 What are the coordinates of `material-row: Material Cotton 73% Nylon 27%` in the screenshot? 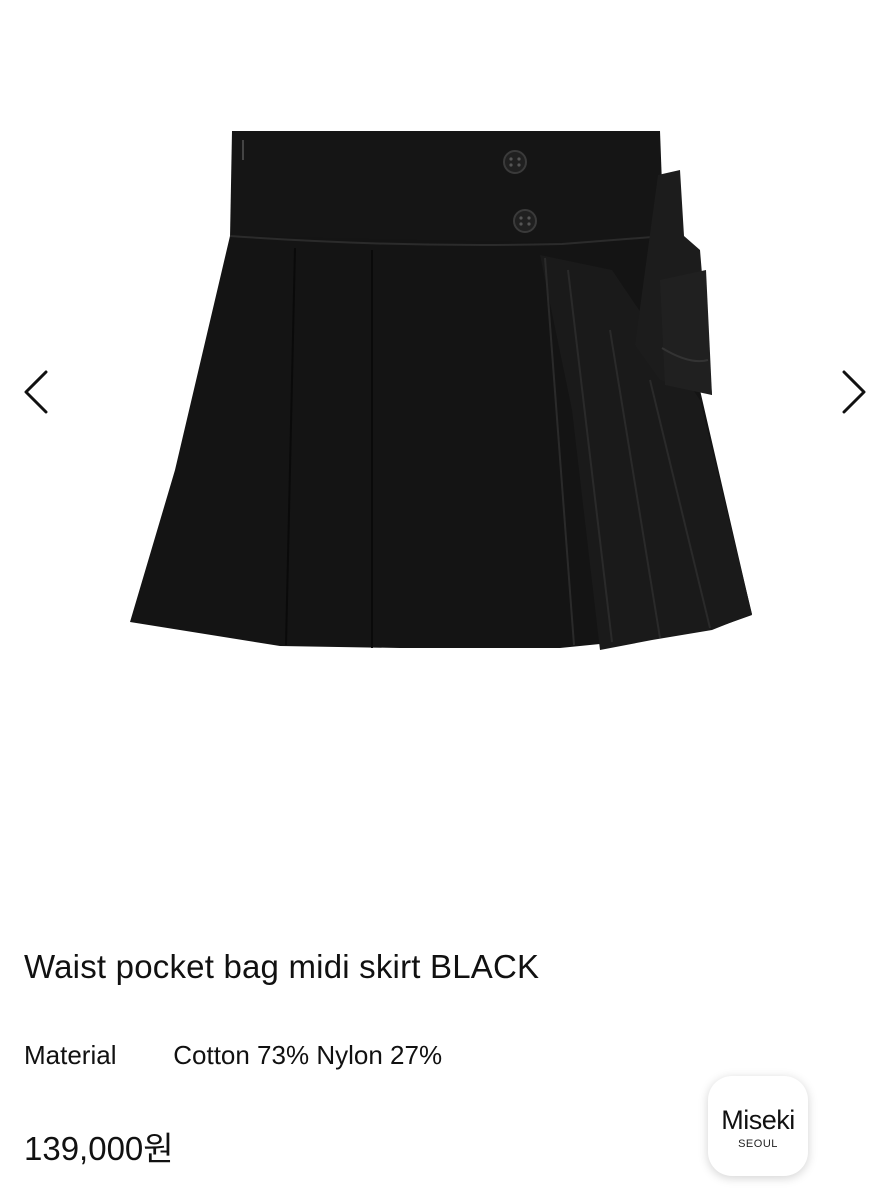 It's located at (233, 1055).